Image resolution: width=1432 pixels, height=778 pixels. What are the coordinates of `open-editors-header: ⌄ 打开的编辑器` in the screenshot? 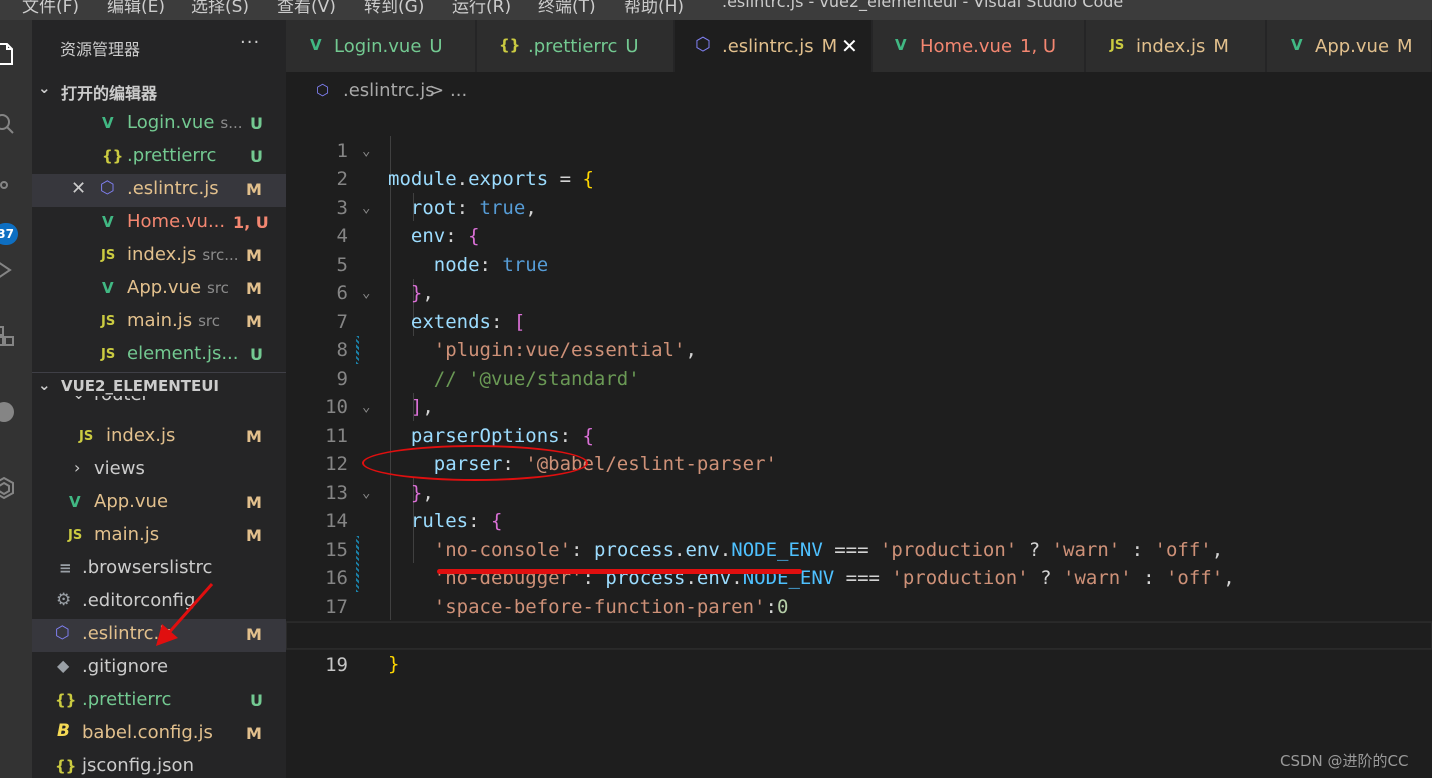 It's located at (159, 91).